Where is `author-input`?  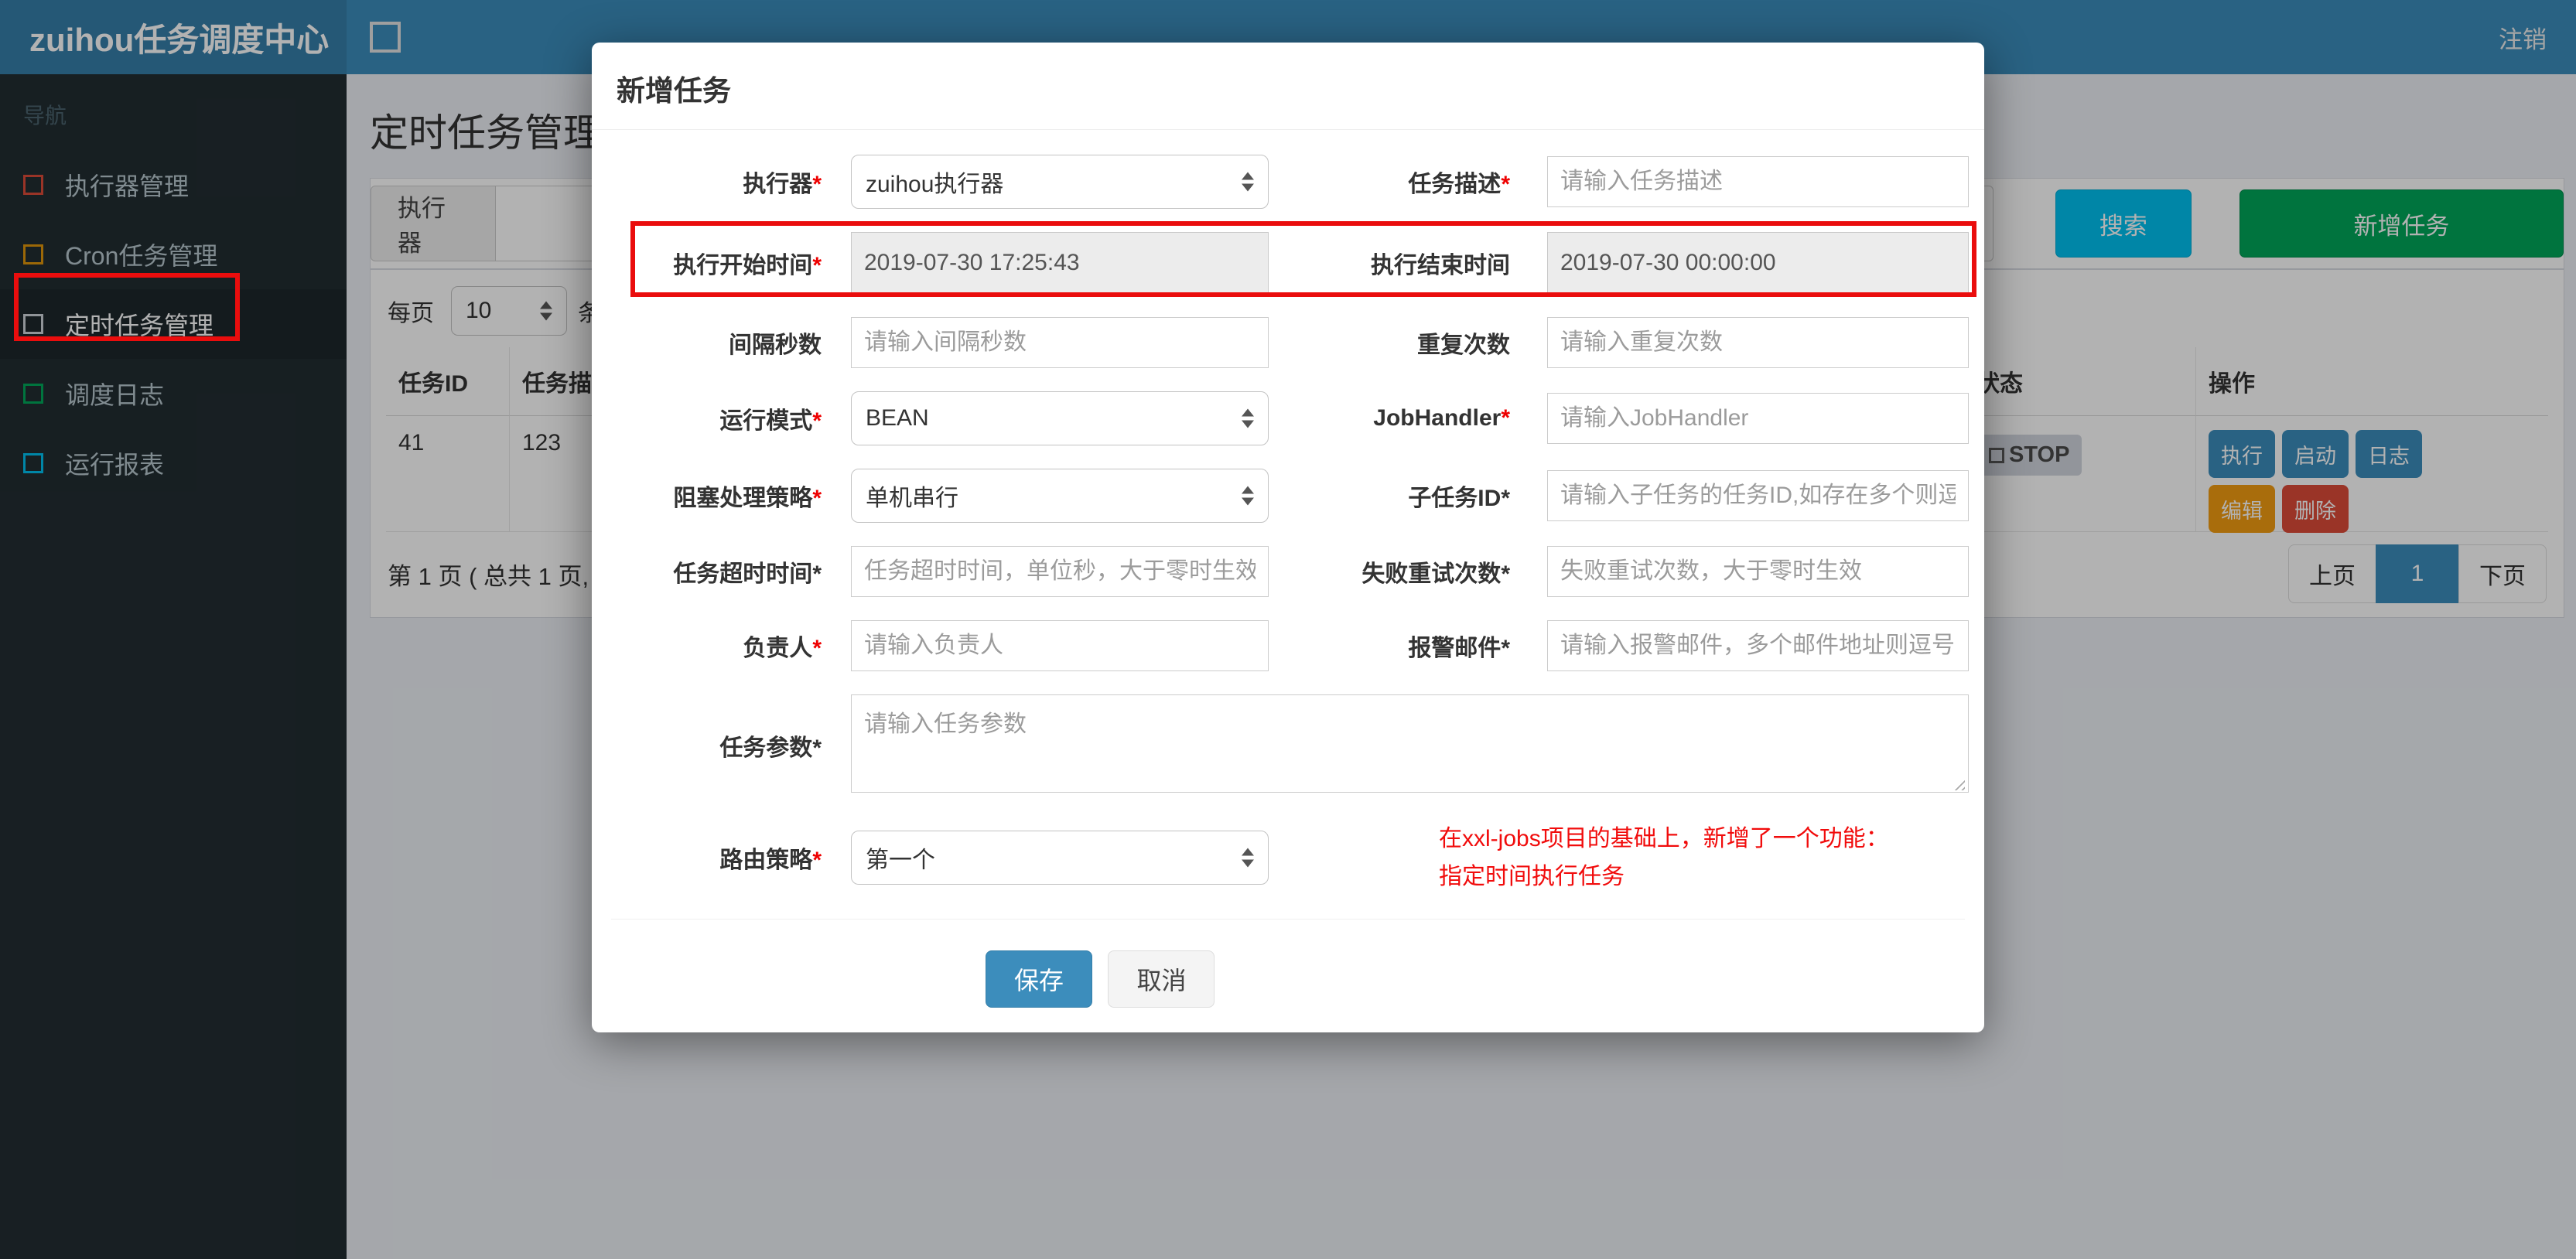
author-input is located at coordinates (1060, 646).